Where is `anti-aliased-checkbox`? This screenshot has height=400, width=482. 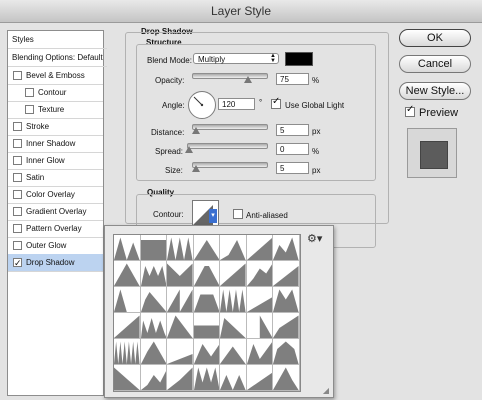 anti-aliased-checkbox is located at coordinates (238, 214).